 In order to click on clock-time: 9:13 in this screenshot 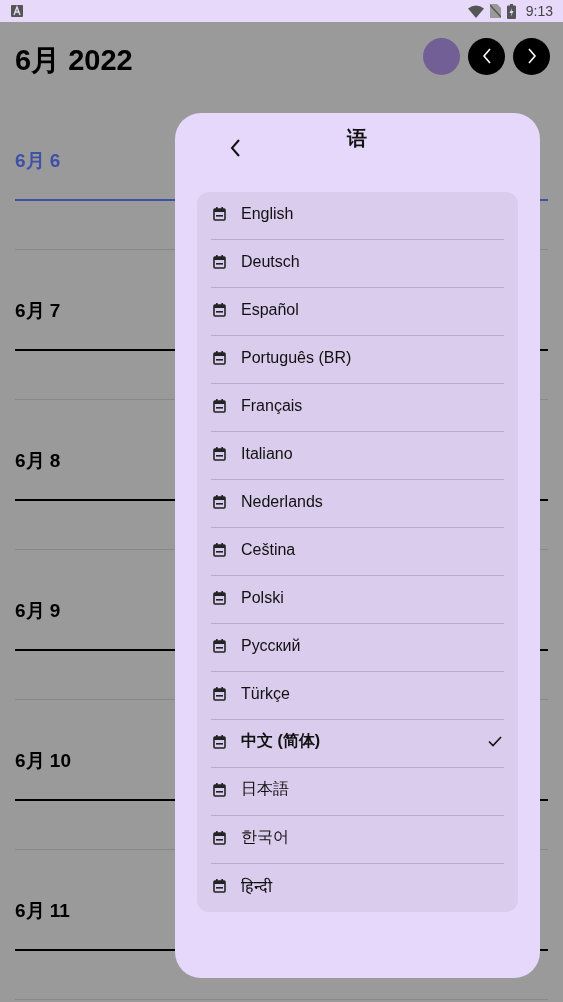, I will do `click(539, 11)`.